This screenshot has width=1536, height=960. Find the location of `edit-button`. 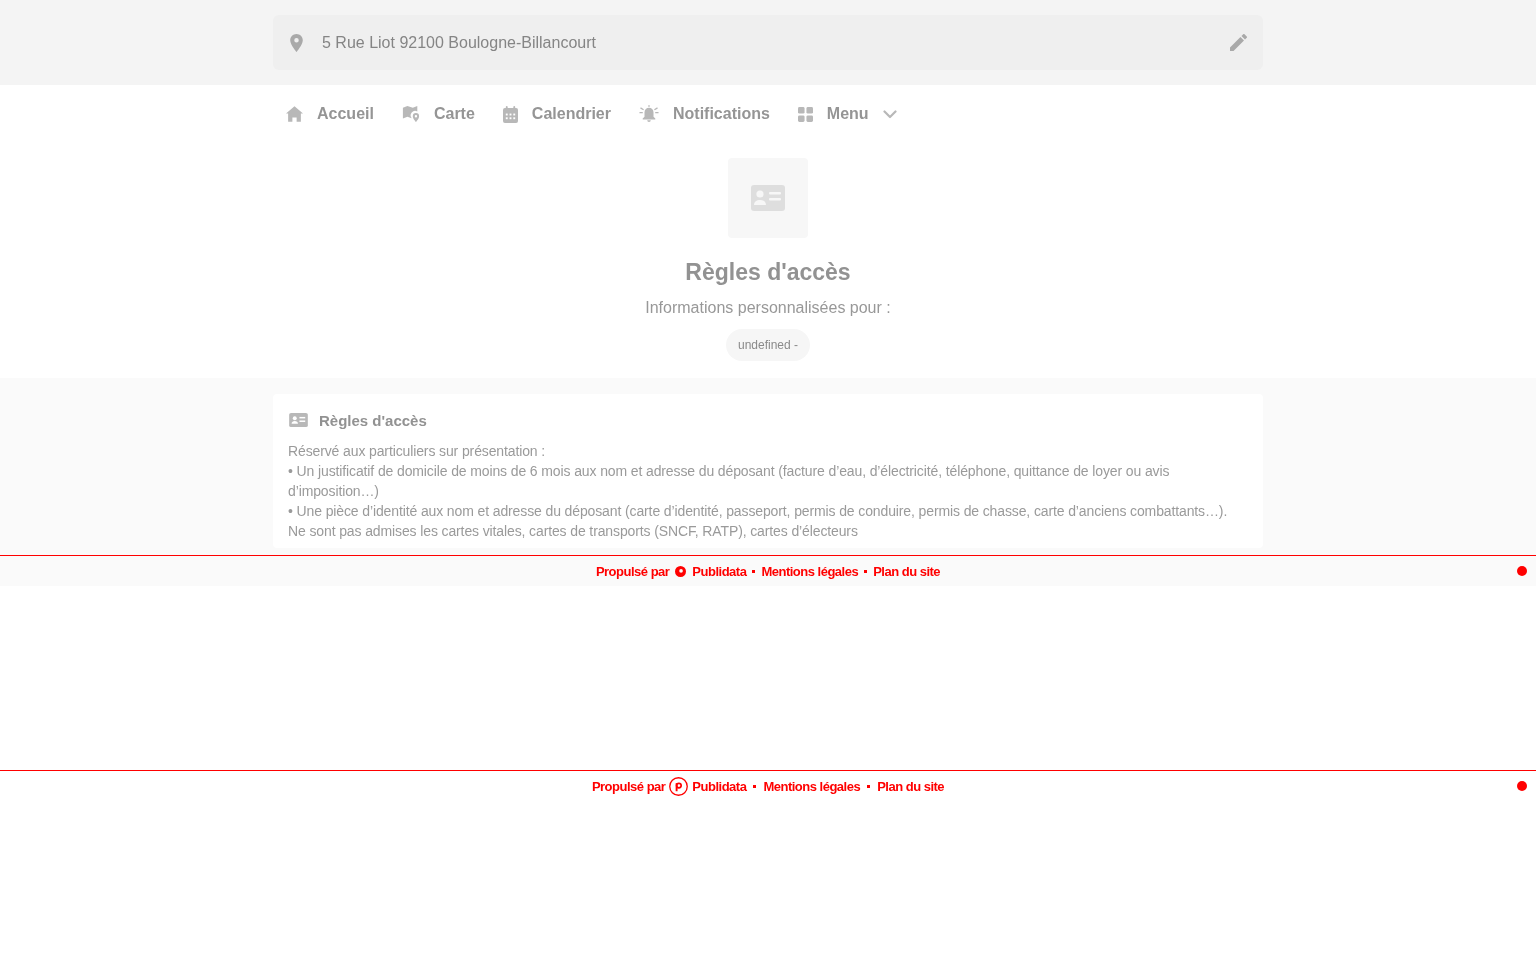

edit-button is located at coordinates (1238, 42).